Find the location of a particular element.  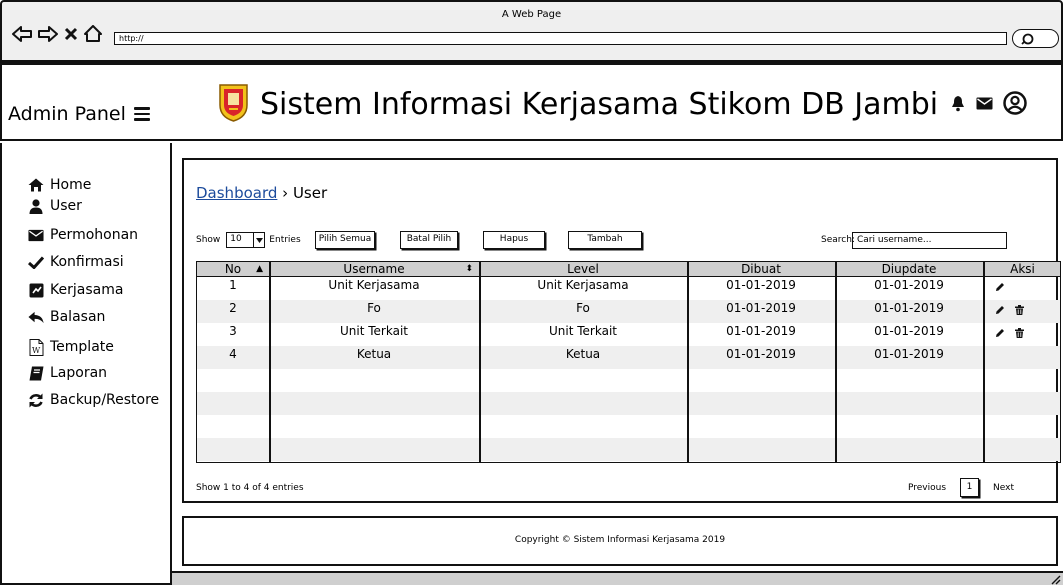

cell-no: 4 is located at coordinates (233, 354).